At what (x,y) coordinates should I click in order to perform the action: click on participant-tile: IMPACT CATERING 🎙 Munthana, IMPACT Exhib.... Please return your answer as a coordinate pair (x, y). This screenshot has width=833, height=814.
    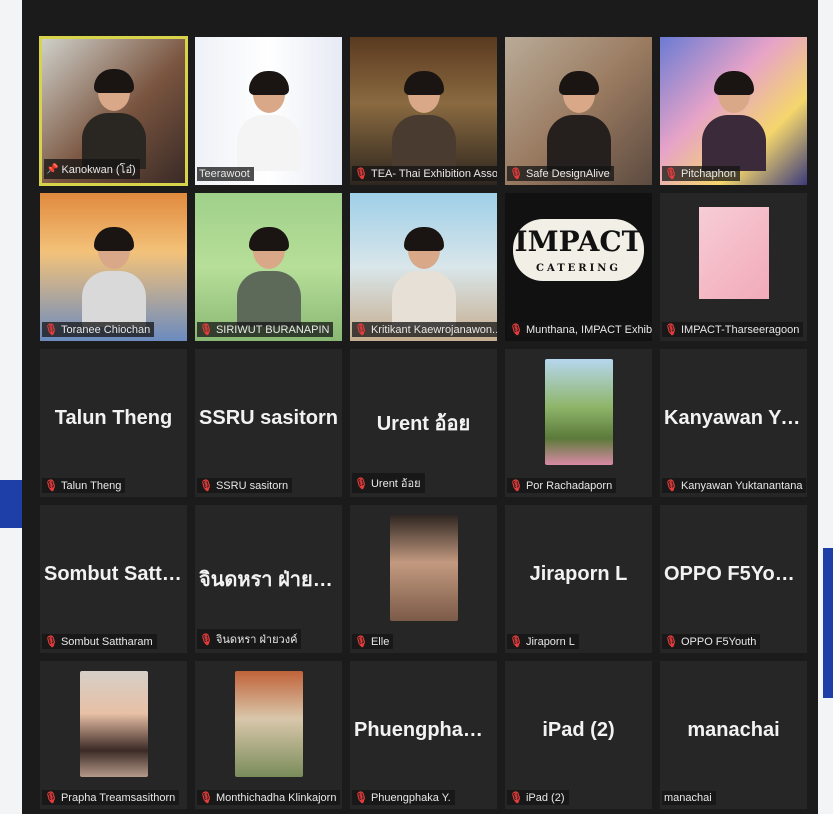
    Looking at the image, I should click on (578, 267).